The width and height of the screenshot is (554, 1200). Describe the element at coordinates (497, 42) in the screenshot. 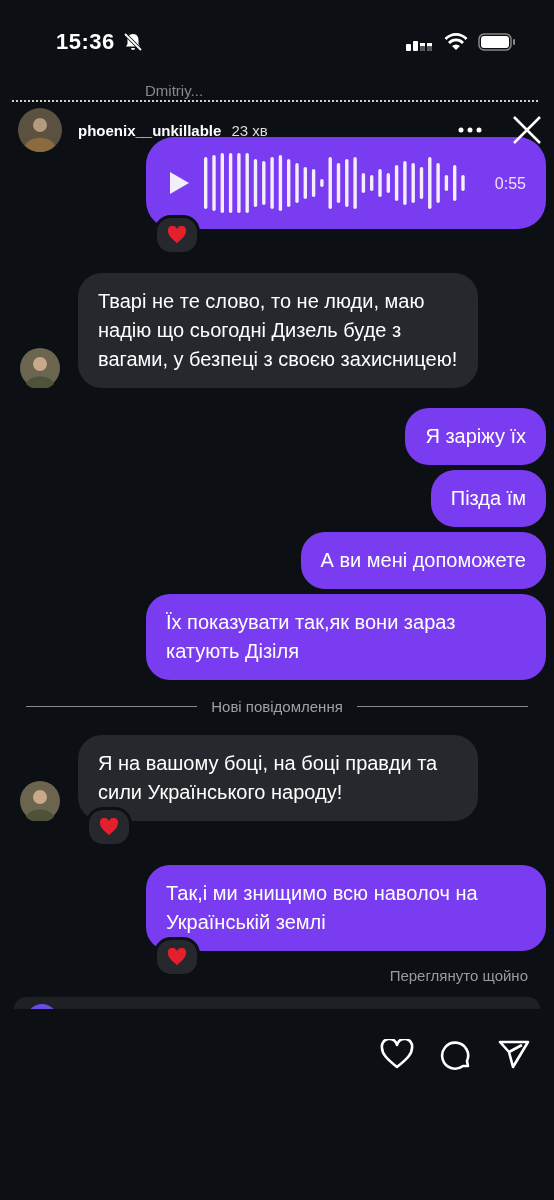

I see `battery-icon` at that location.